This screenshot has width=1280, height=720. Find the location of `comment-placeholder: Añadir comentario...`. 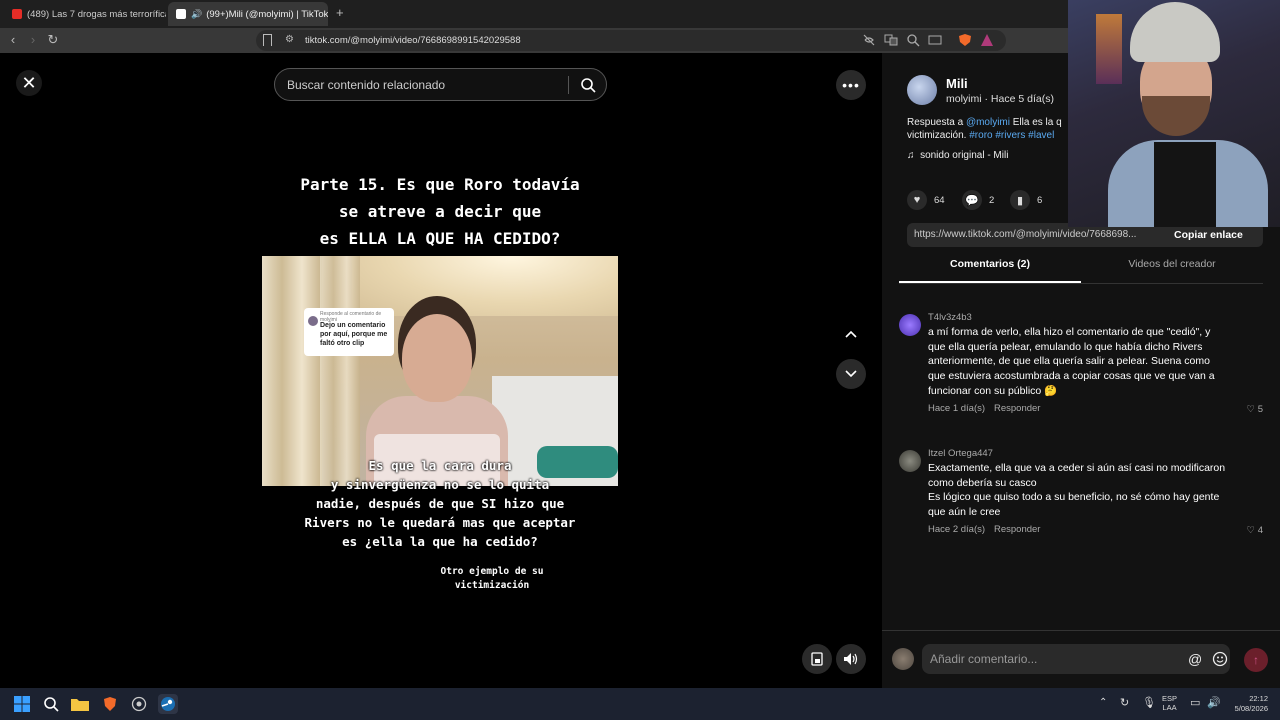

comment-placeholder: Añadir comentario... is located at coordinates (984, 659).